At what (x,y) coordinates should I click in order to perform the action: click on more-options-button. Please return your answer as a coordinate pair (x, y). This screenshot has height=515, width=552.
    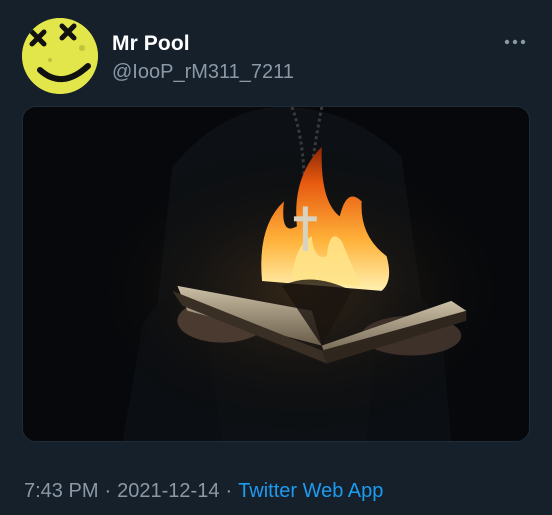
    Looking at the image, I should click on (515, 42).